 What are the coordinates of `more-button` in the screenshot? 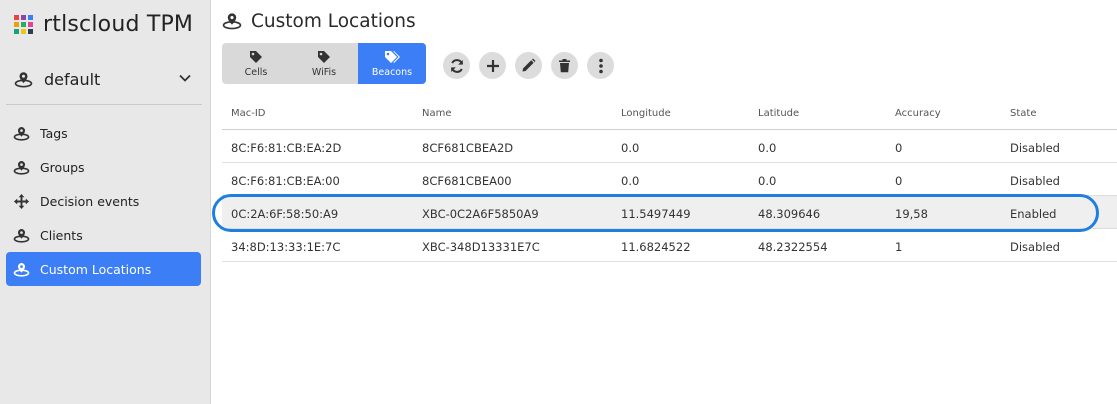 It's located at (600, 65).